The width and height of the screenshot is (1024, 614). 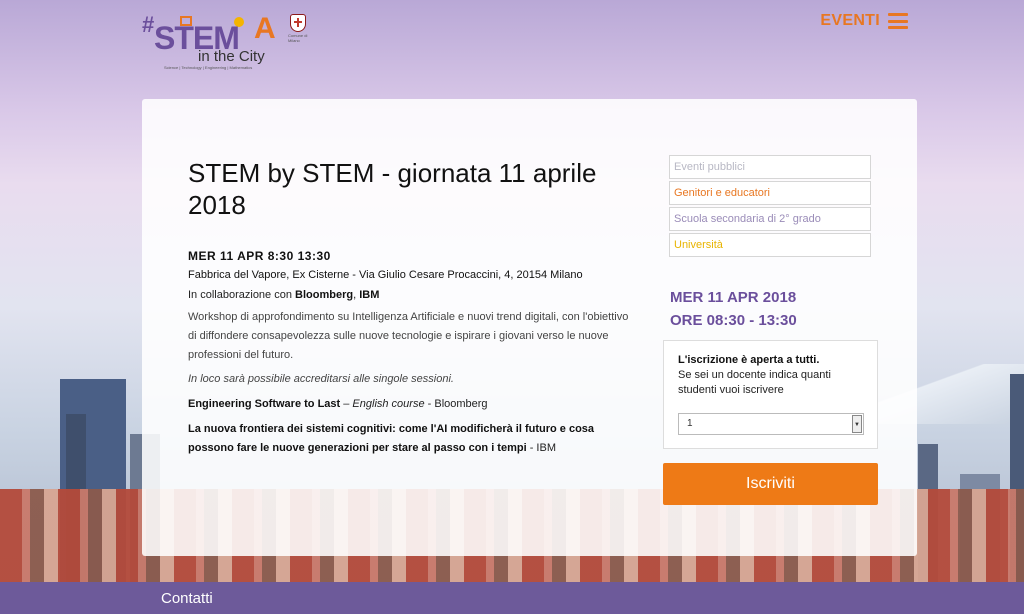 I want to click on footer-contatti-link: Contatti, so click(x=187, y=598).